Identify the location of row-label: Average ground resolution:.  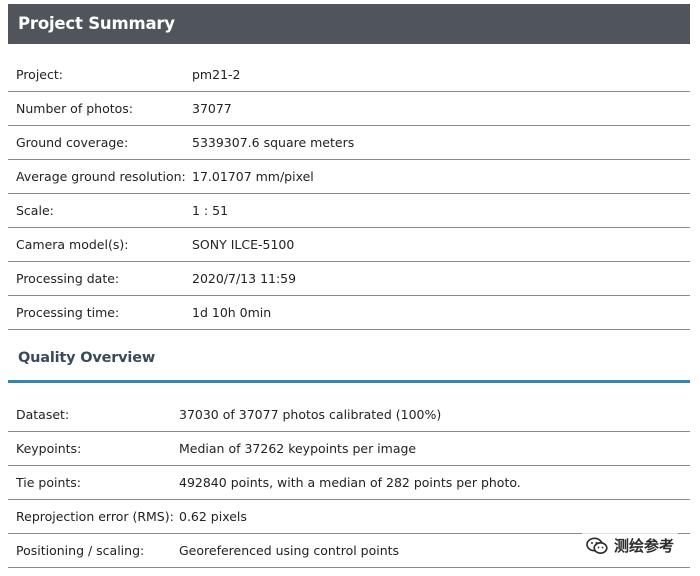
(101, 176).